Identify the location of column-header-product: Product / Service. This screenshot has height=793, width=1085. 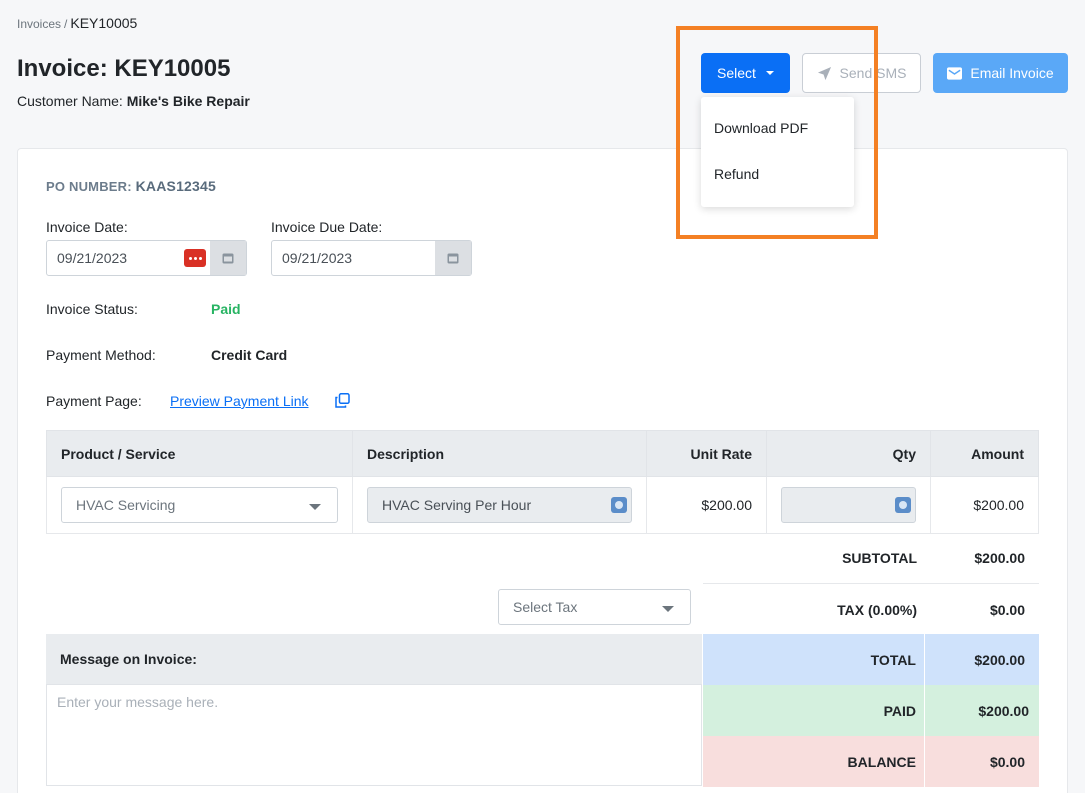
(199, 453).